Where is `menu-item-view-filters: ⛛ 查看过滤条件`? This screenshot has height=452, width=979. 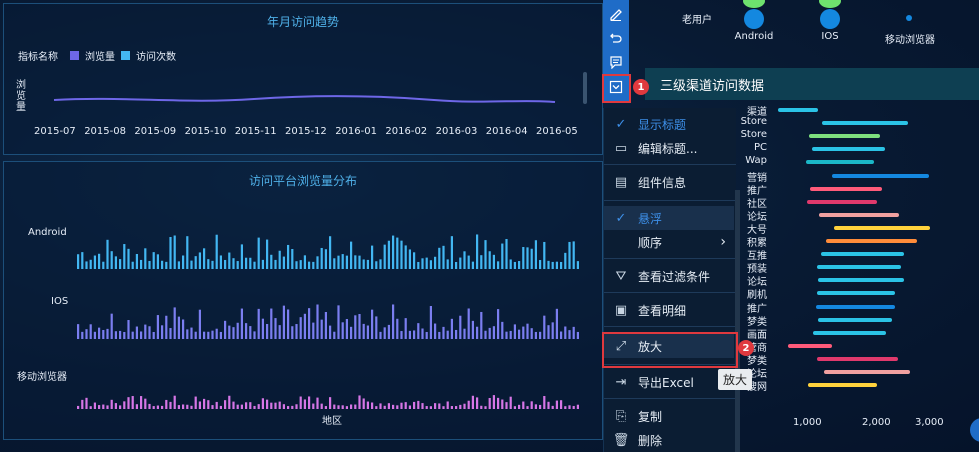
menu-item-view-filters: ⛛ 查看过滤条件 is located at coordinates (669, 276).